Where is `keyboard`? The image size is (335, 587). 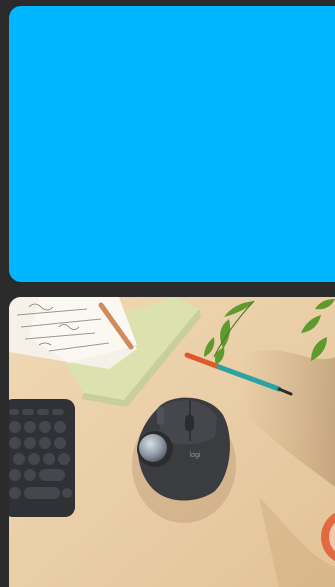
keyboard is located at coordinates (42, 458).